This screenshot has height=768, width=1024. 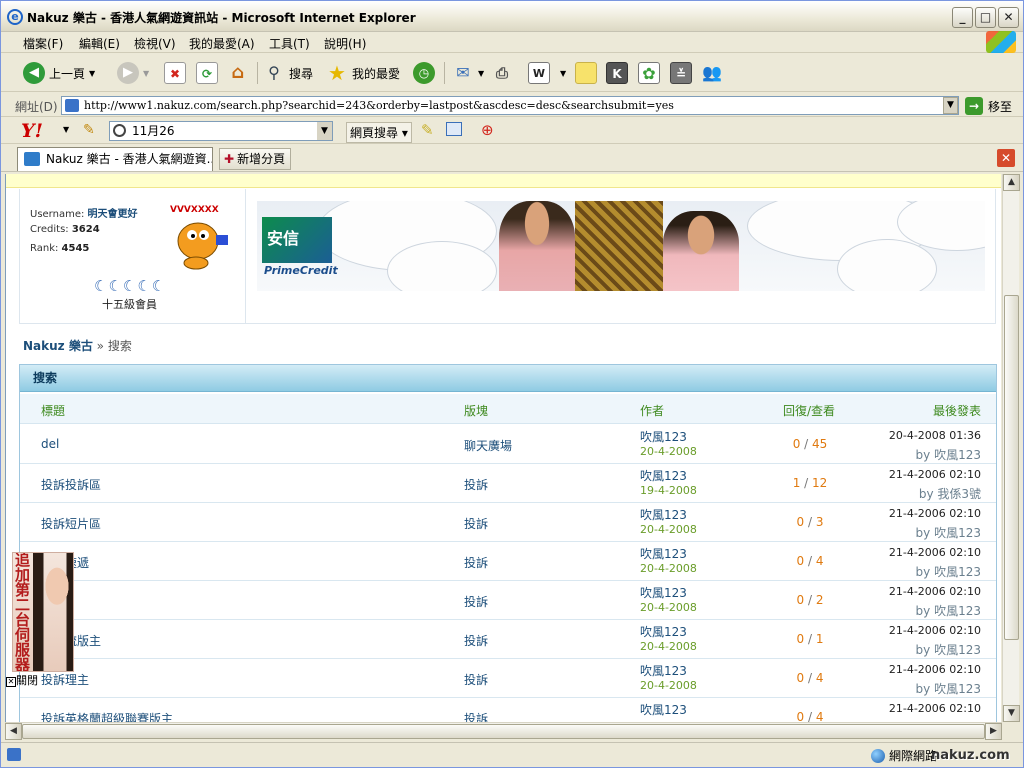 What do you see at coordinates (133, 73) in the screenshot?
I see `forward-button: ▶ ▼` at bounding box center [133, 73].